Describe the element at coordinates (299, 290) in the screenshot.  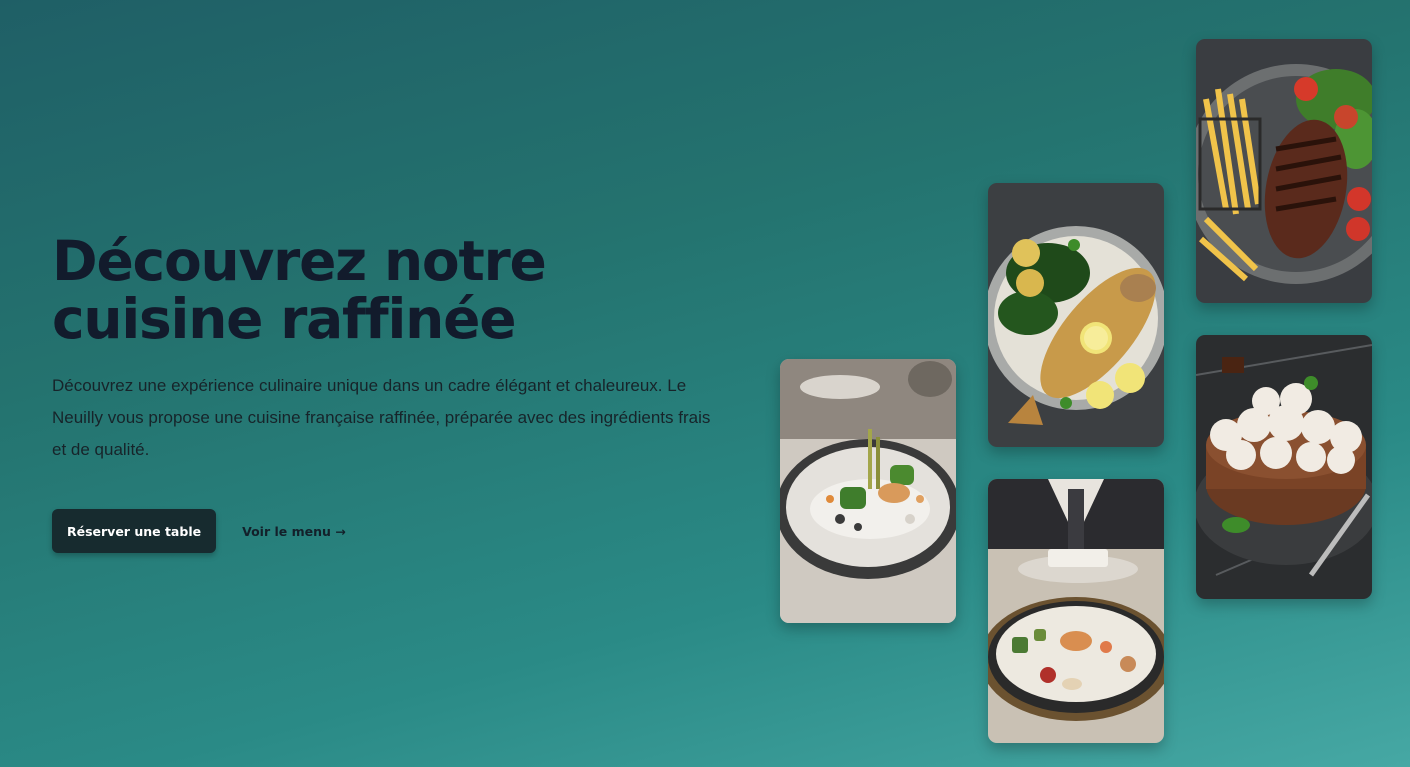
I see `hero-title: Découvrez notre cuisine raffinée` at that location.